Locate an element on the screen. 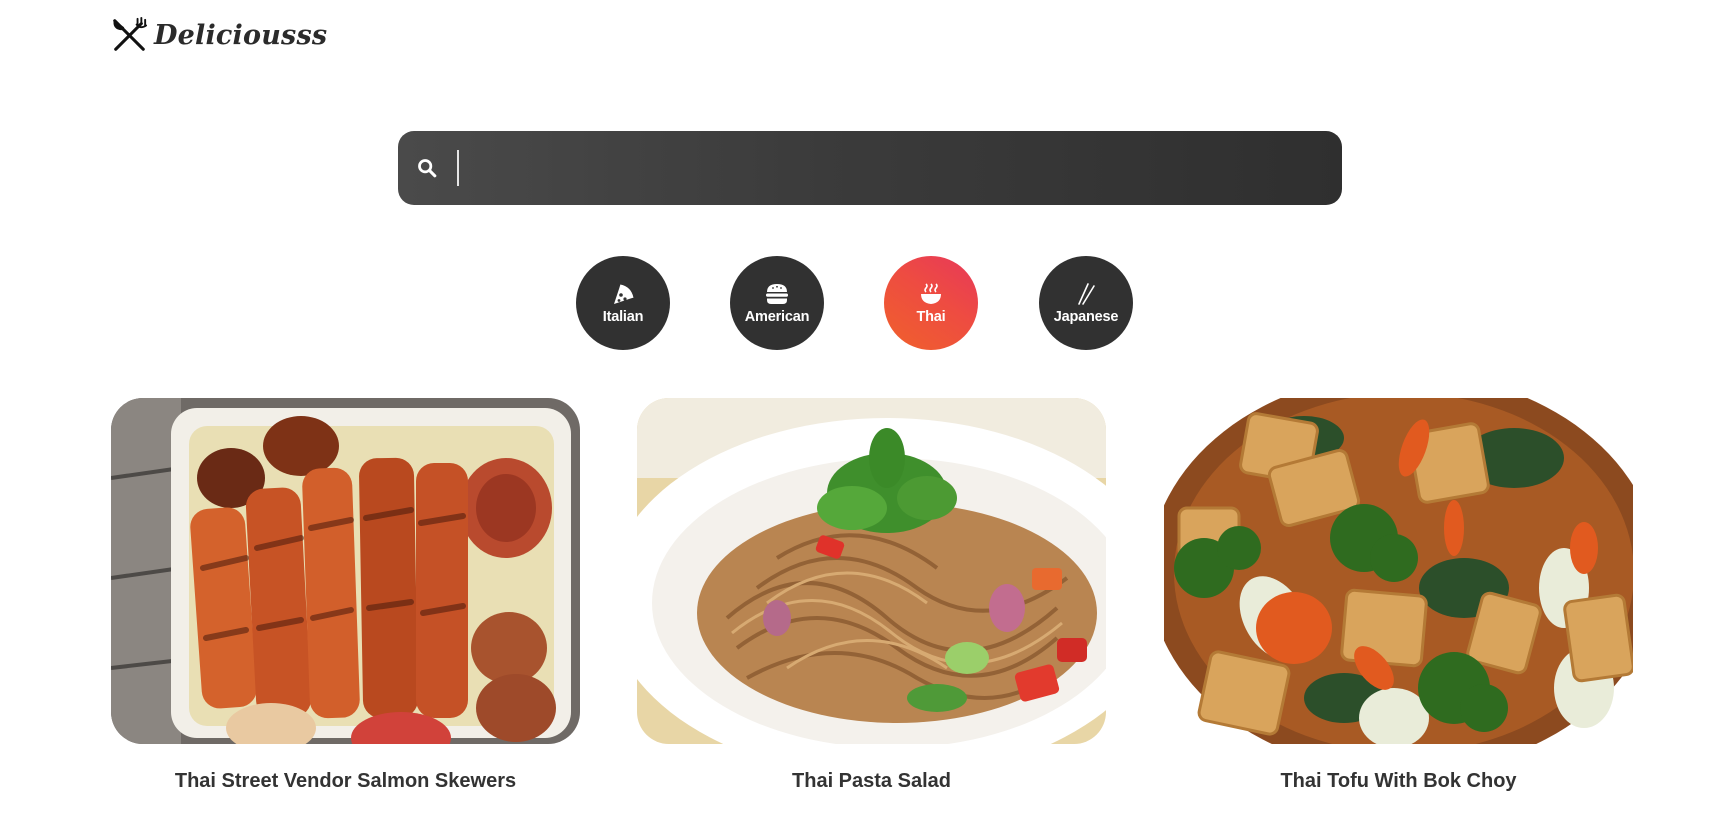  category-american-button: American is located at coordinates (777, 303).